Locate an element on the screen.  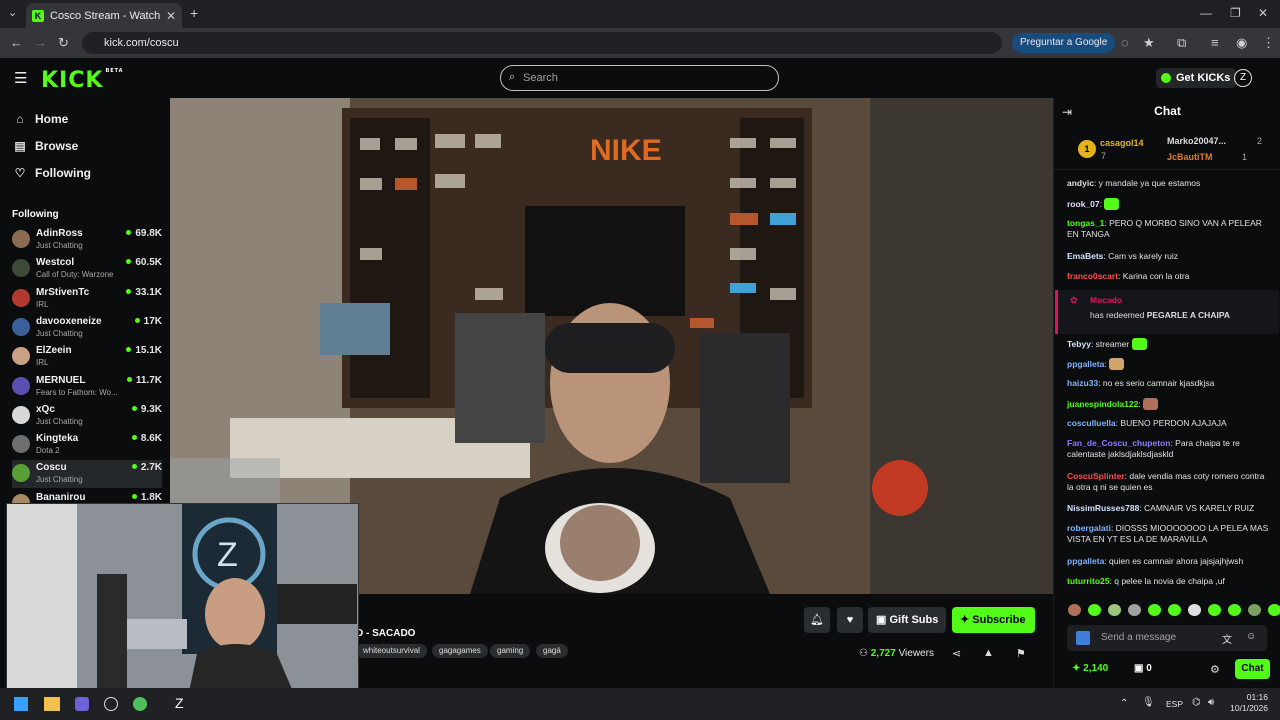
report-icon: ▲ is located at coordinates (988, 653).